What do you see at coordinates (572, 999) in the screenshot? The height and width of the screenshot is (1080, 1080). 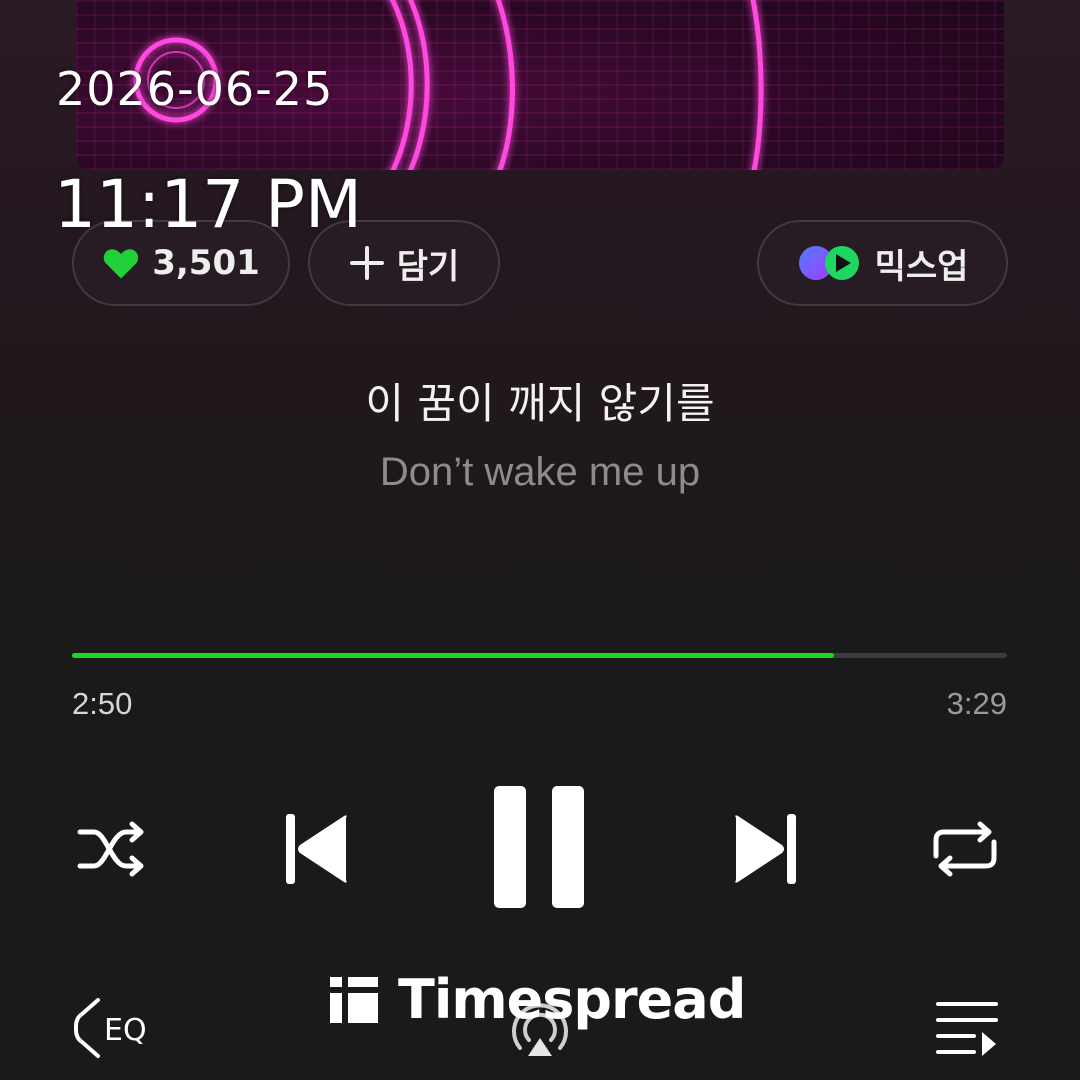 I see `watermark-text: Timespread` at bounding box center [572, 999].